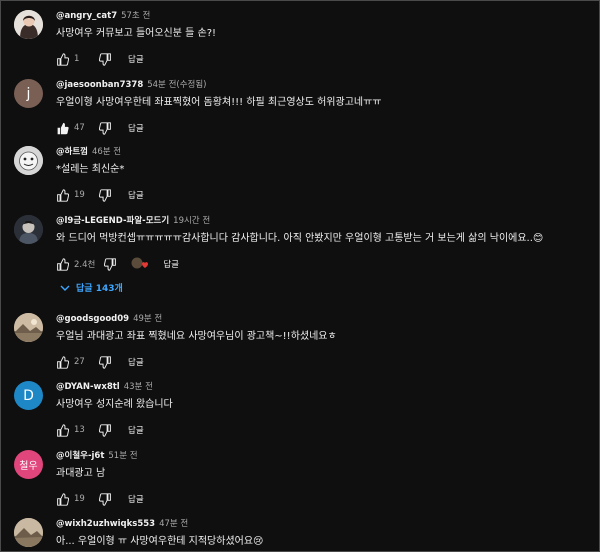  I want to click on comment-time: 49분 전, so click(147, 319).